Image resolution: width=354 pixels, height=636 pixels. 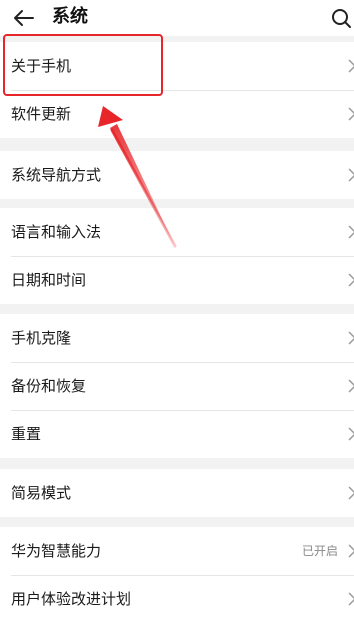 I want to click on settings-item-label: 关于手机, so click(x=41, y=66).